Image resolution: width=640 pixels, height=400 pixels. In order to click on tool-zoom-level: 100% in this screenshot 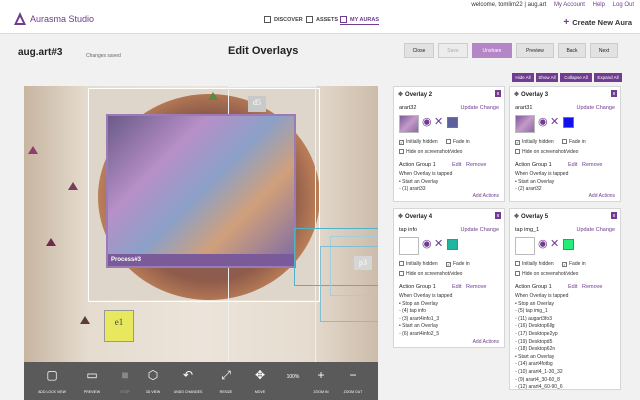, I will do `click(293, 381)`.